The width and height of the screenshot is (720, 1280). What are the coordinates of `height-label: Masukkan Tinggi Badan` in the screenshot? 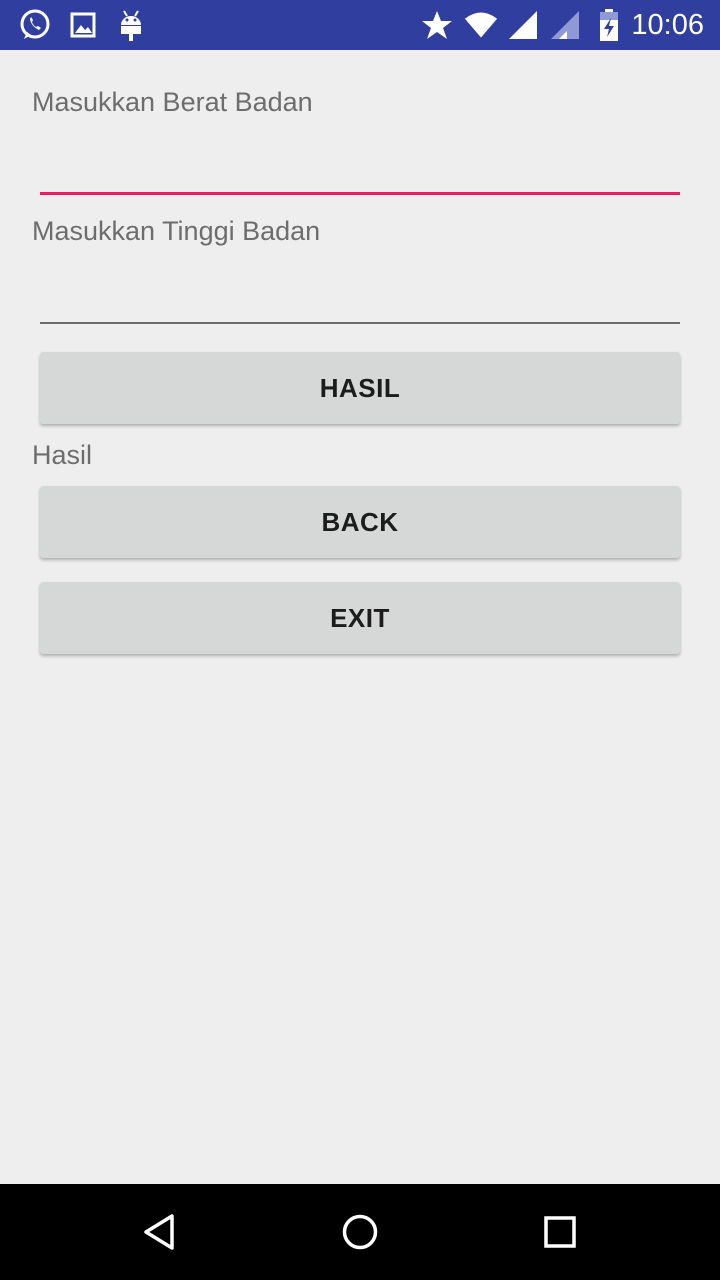 It's located at (176, 231).